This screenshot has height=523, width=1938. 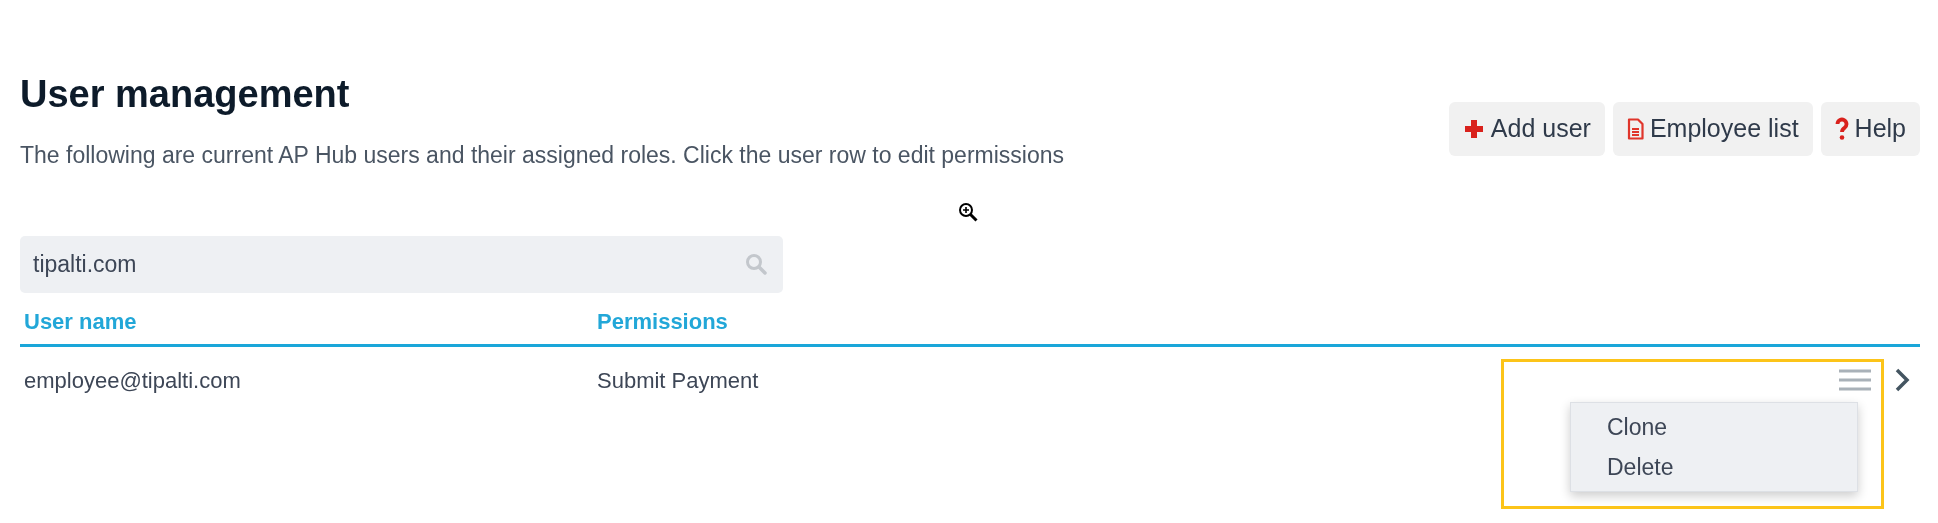 What do you see at coordinates (1714, 467) in the screenshot?
I see `menu-item: Delete` at bounding box center [1714, 467].